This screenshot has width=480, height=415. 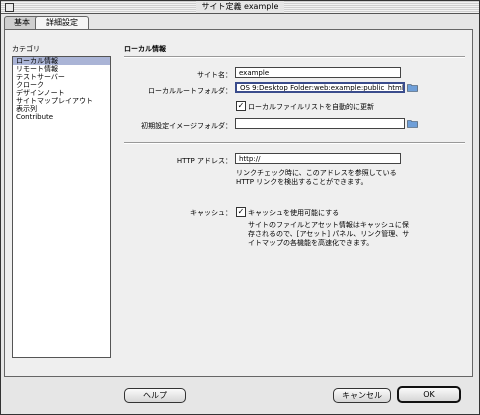 I want to click on default-images-folder-input, so click(x=320, y=123).